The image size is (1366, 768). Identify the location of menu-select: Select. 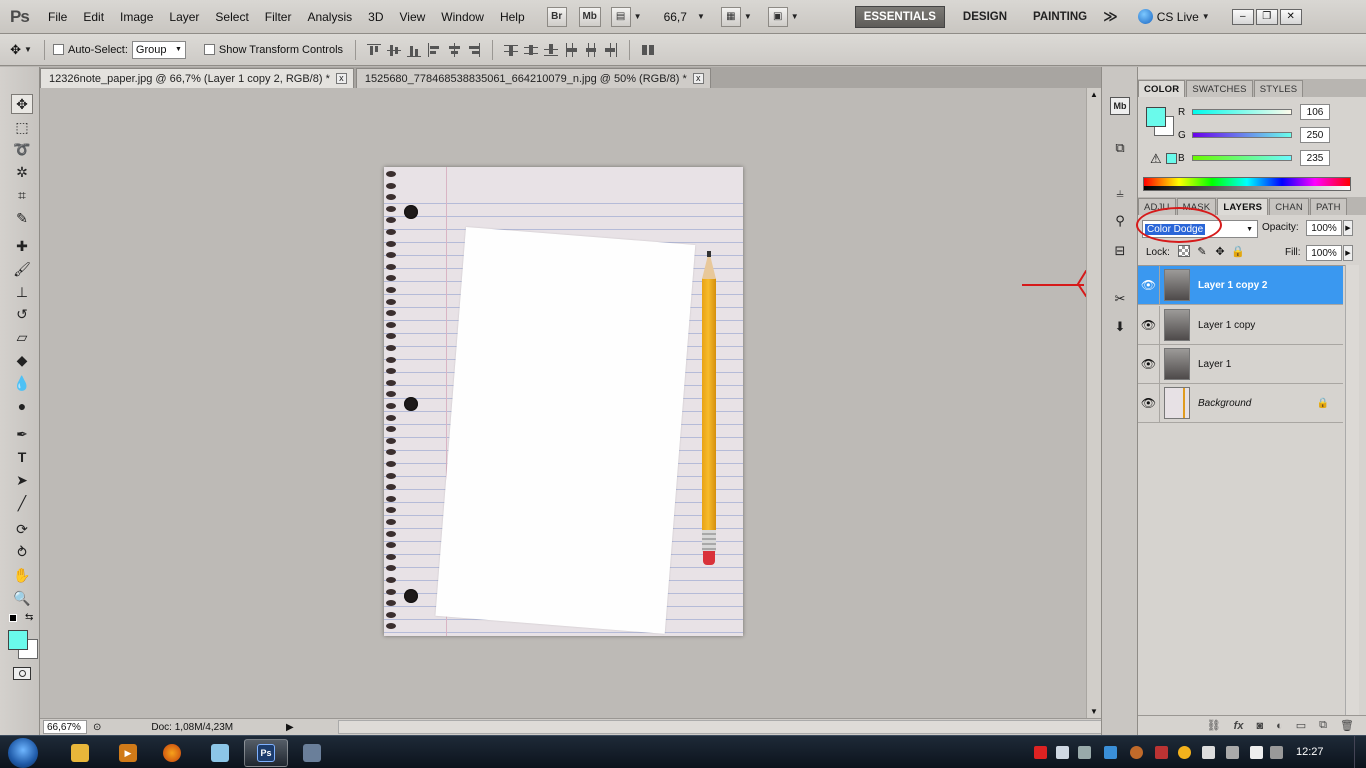
(231, 17).